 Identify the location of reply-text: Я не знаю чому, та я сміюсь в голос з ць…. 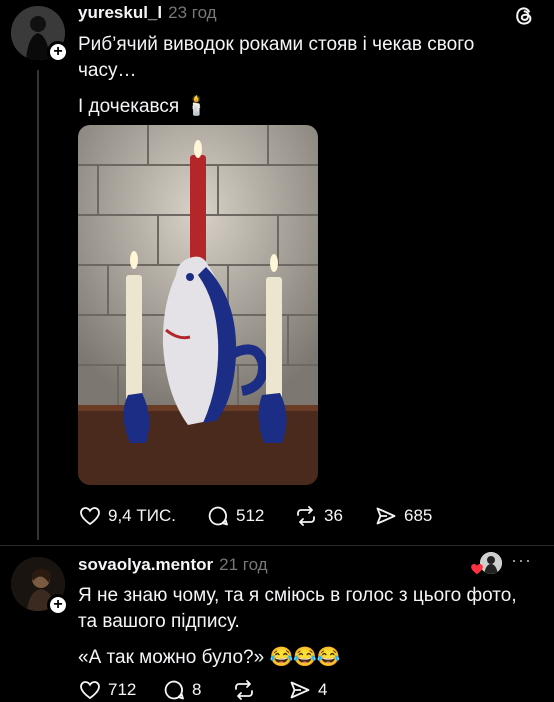
(313, 627).